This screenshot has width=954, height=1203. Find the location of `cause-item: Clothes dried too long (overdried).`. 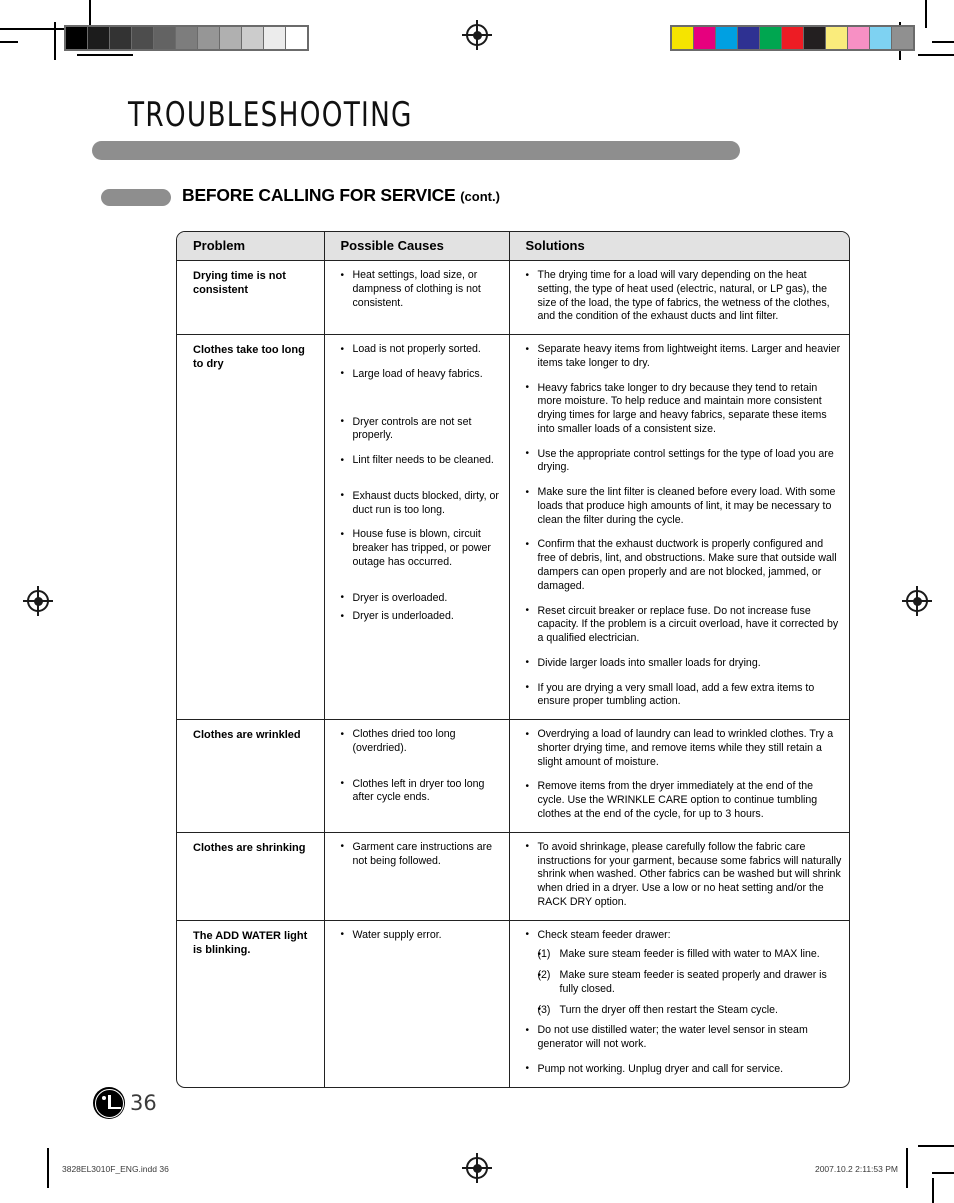

cause-item: Clothes dried too long (overdried). is located at coordinates (420, 742).